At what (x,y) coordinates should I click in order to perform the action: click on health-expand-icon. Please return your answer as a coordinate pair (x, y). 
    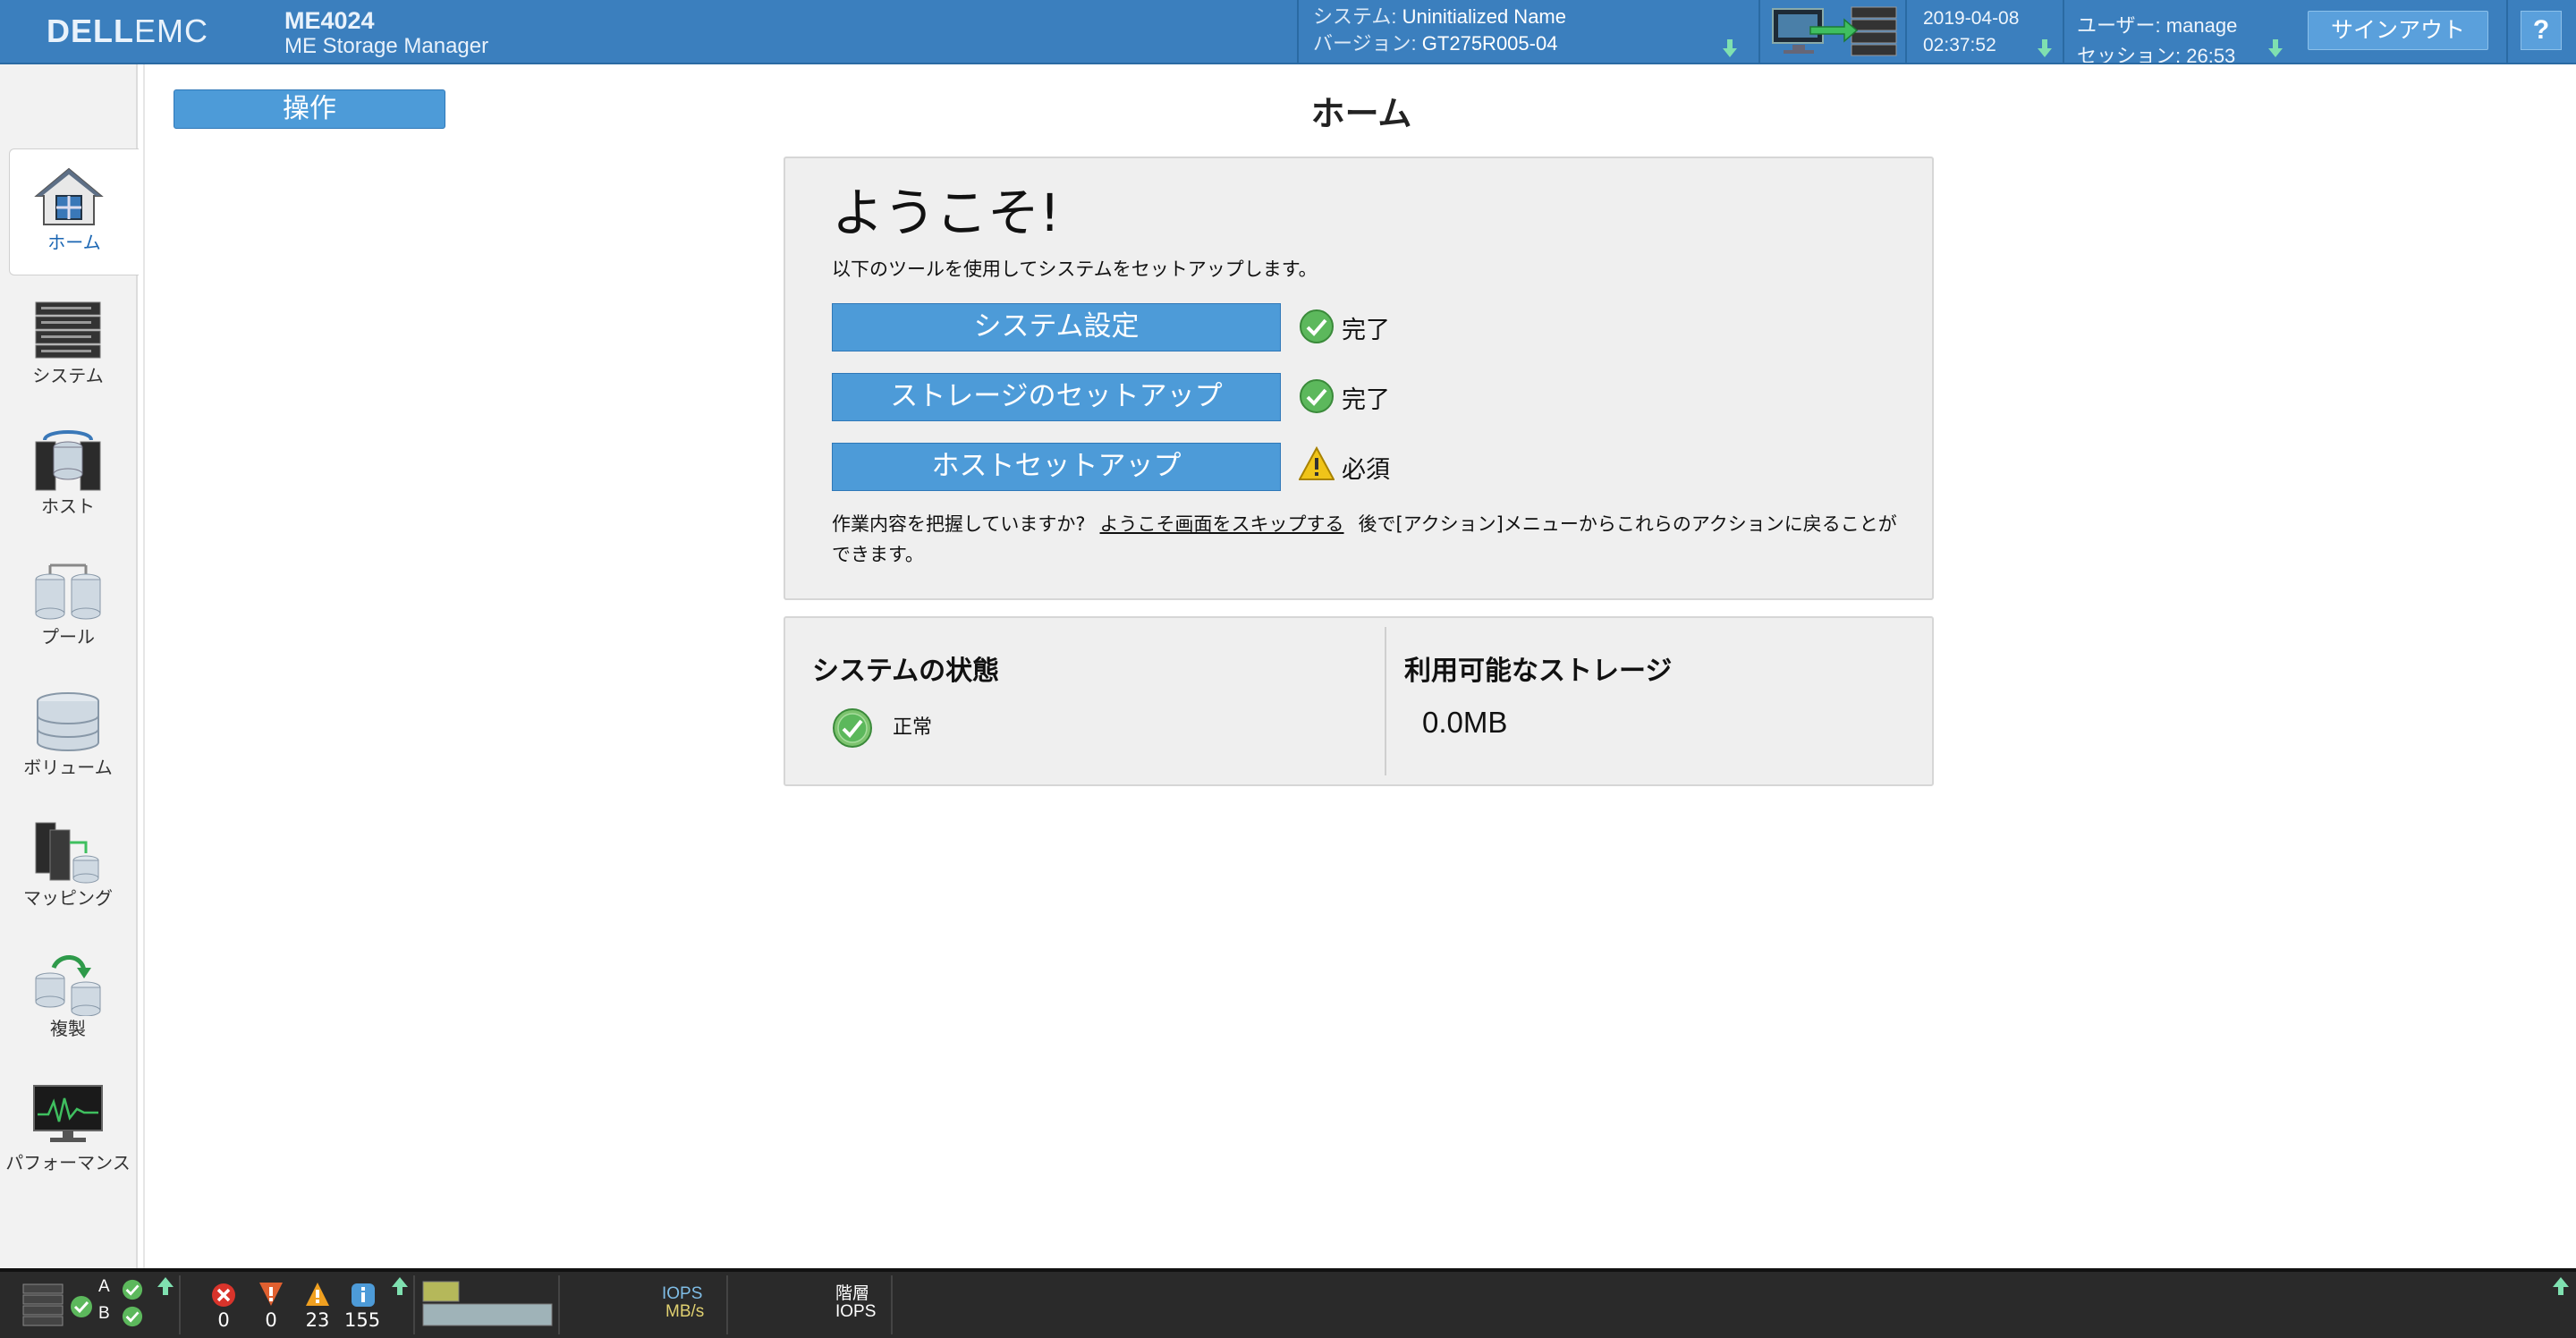
    Looking at the image, I should click on (165, 1286).